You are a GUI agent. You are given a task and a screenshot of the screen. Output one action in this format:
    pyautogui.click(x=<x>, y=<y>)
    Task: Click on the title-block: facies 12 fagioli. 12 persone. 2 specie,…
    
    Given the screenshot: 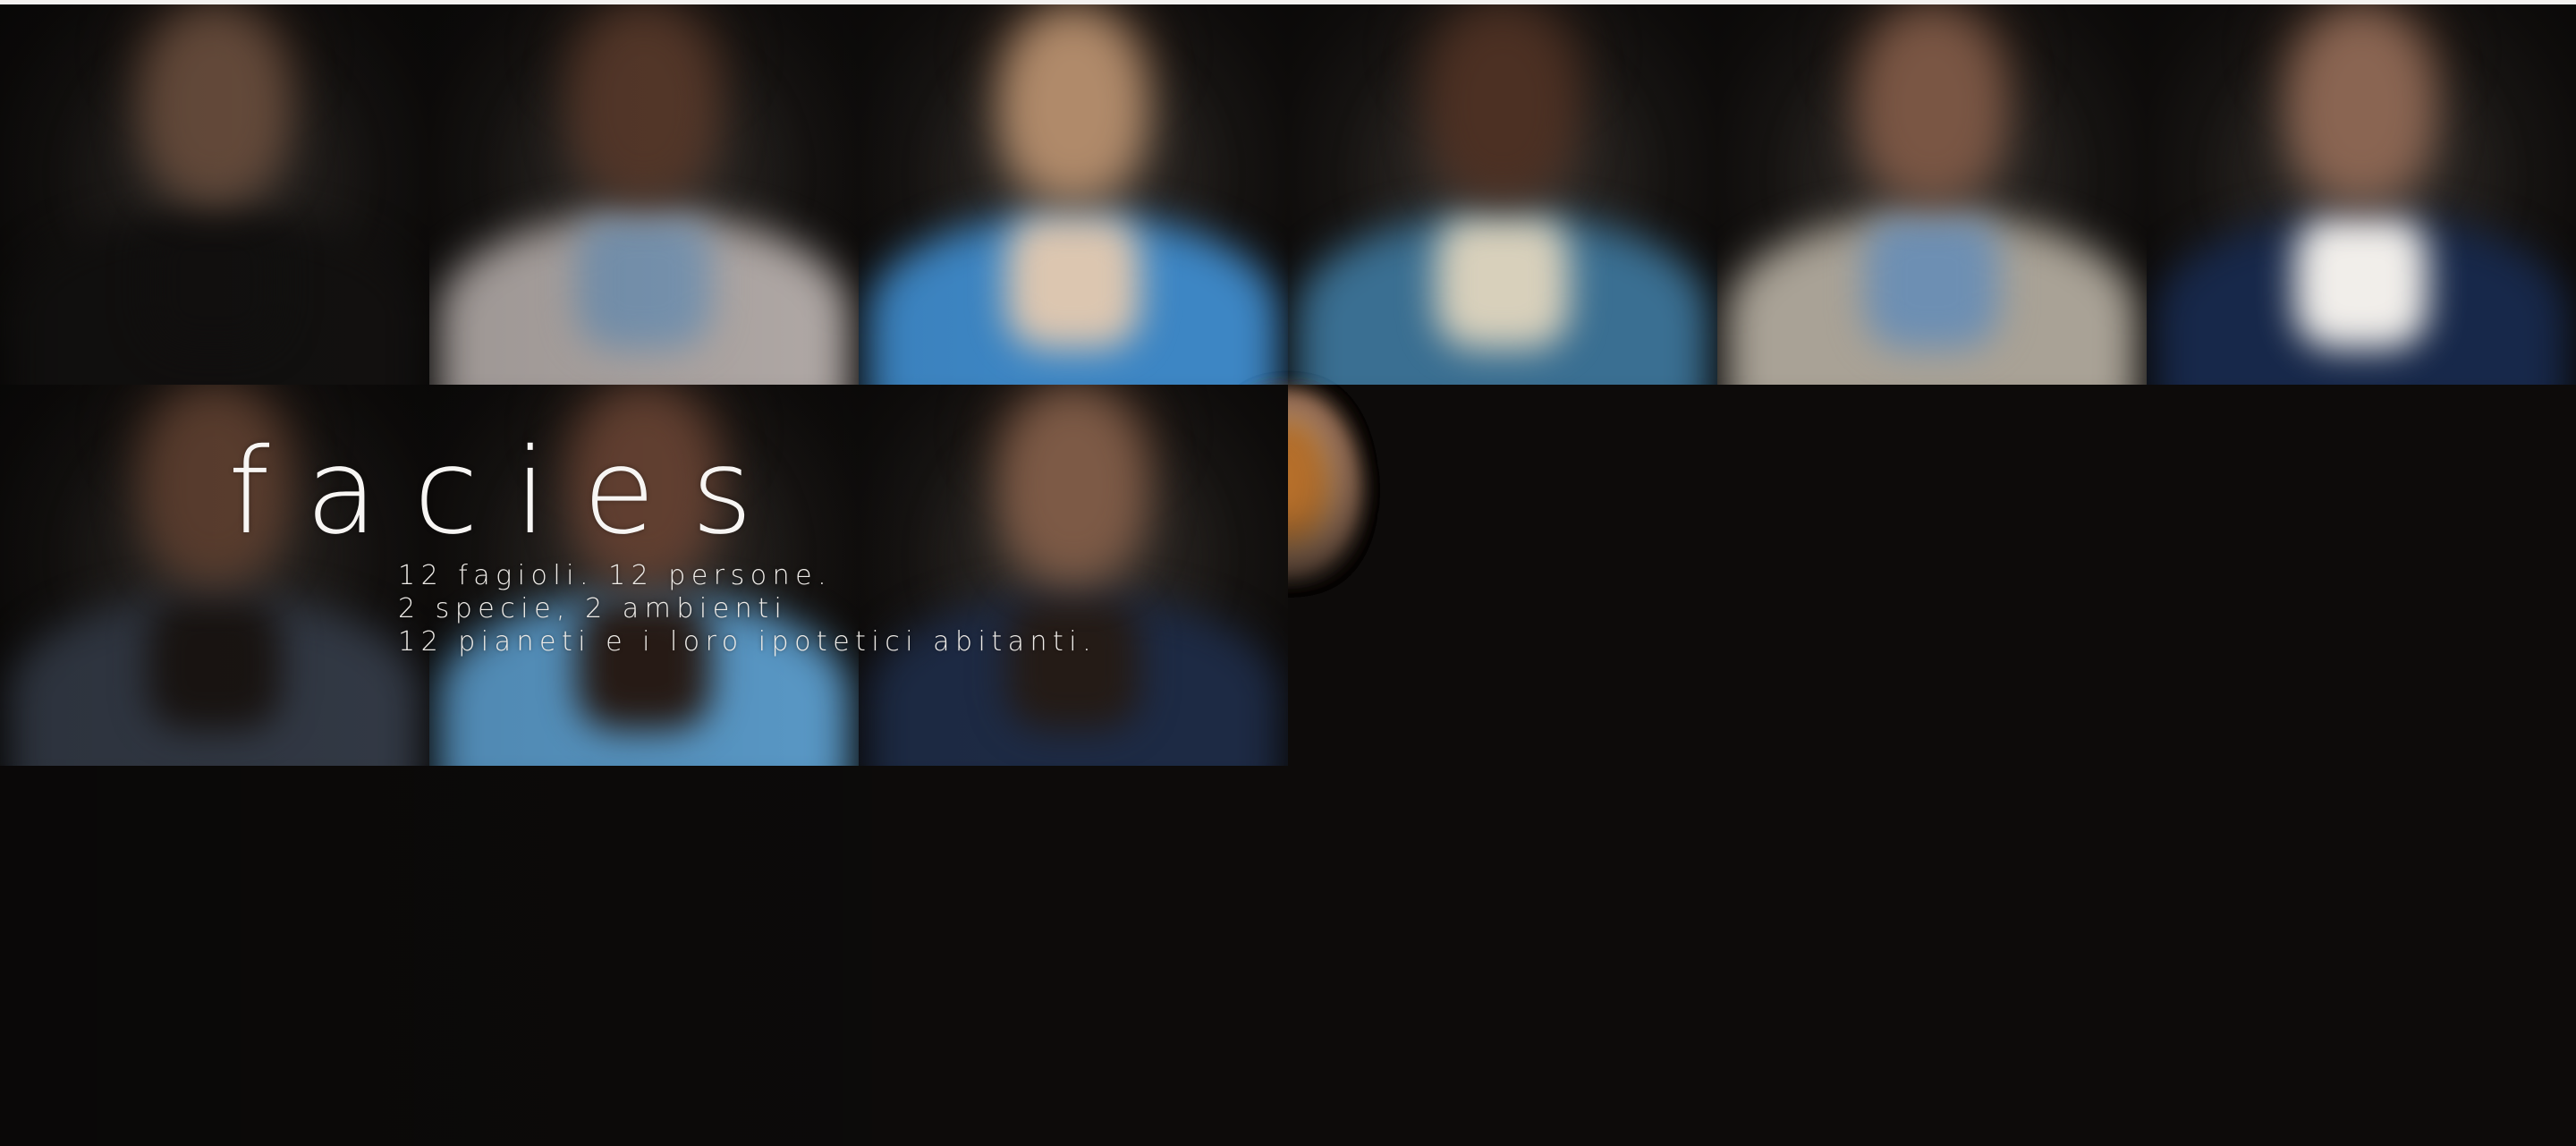 What is the action you would take?
    pyautogui.click(x=659, y=540)
    